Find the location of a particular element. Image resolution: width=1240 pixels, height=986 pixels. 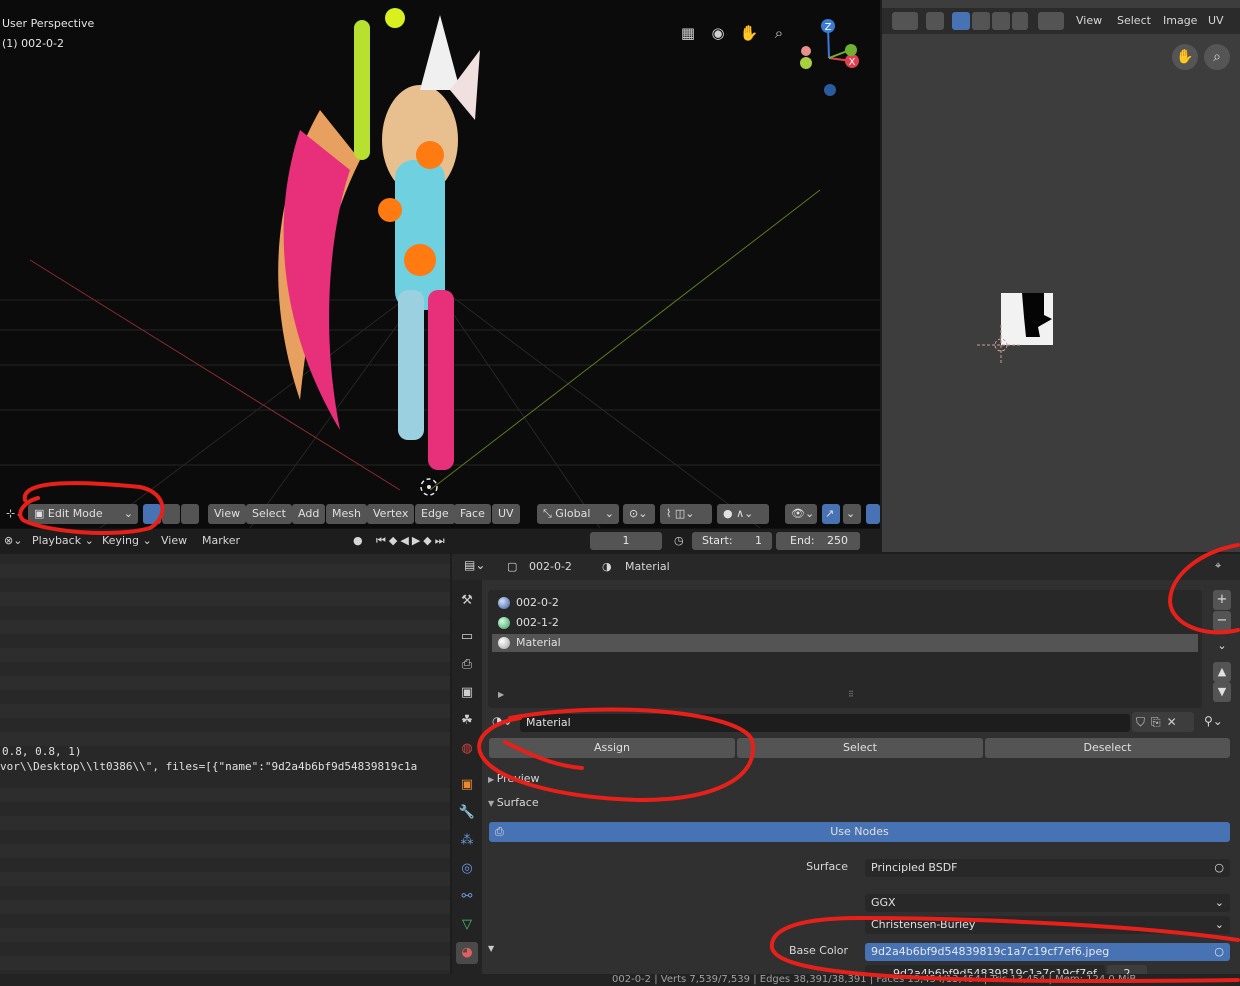

current-frame-field: 1 is located at coordinates (626, 541).